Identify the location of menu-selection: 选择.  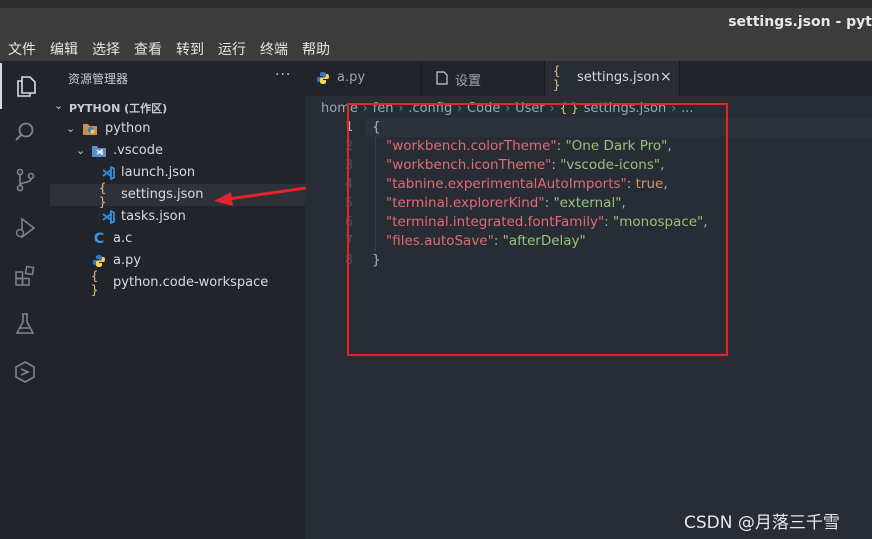
(106, 50).